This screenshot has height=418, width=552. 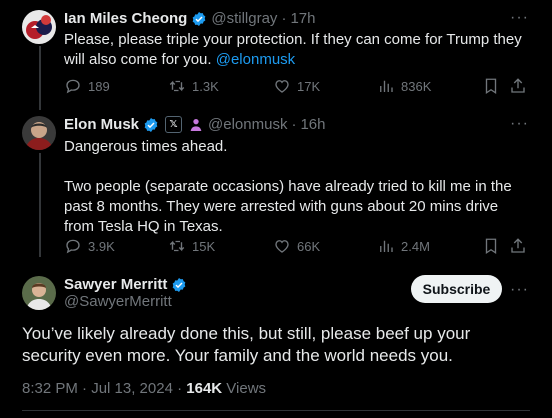 What do you see at coordinates (296, 86) in the screenshot?
I see `like-button: 17K` at bounding box center [296, 86].